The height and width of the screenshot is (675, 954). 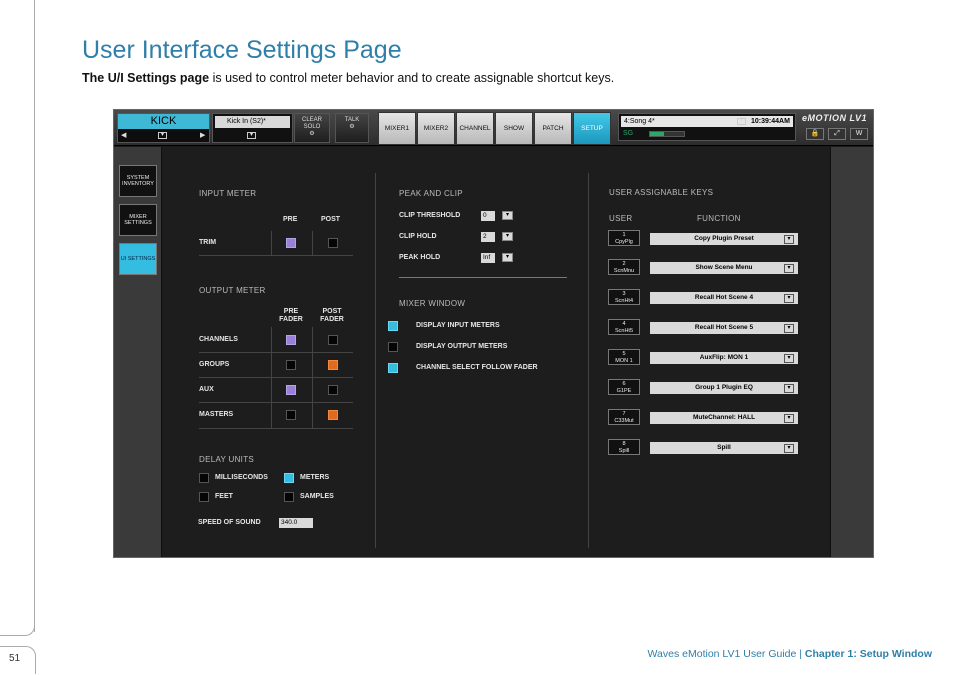 I want to click on channels-post-checkbox, so click(x=333, y=340).